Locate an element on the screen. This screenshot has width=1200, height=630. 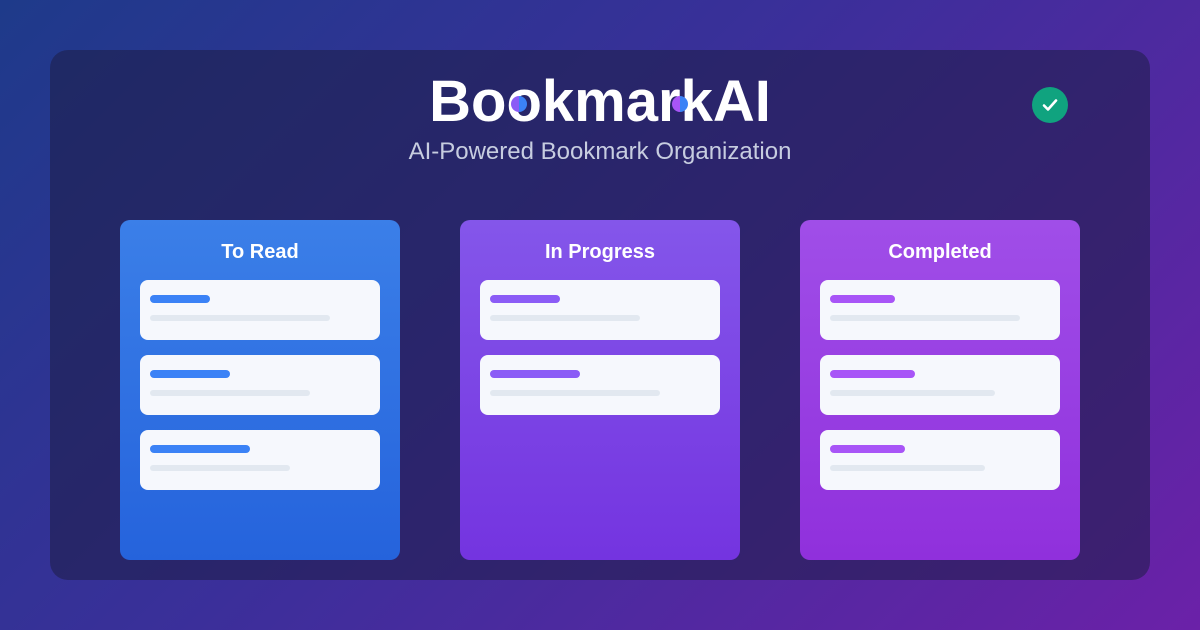
column-completed: Completed is located at coordinates (940, 390).